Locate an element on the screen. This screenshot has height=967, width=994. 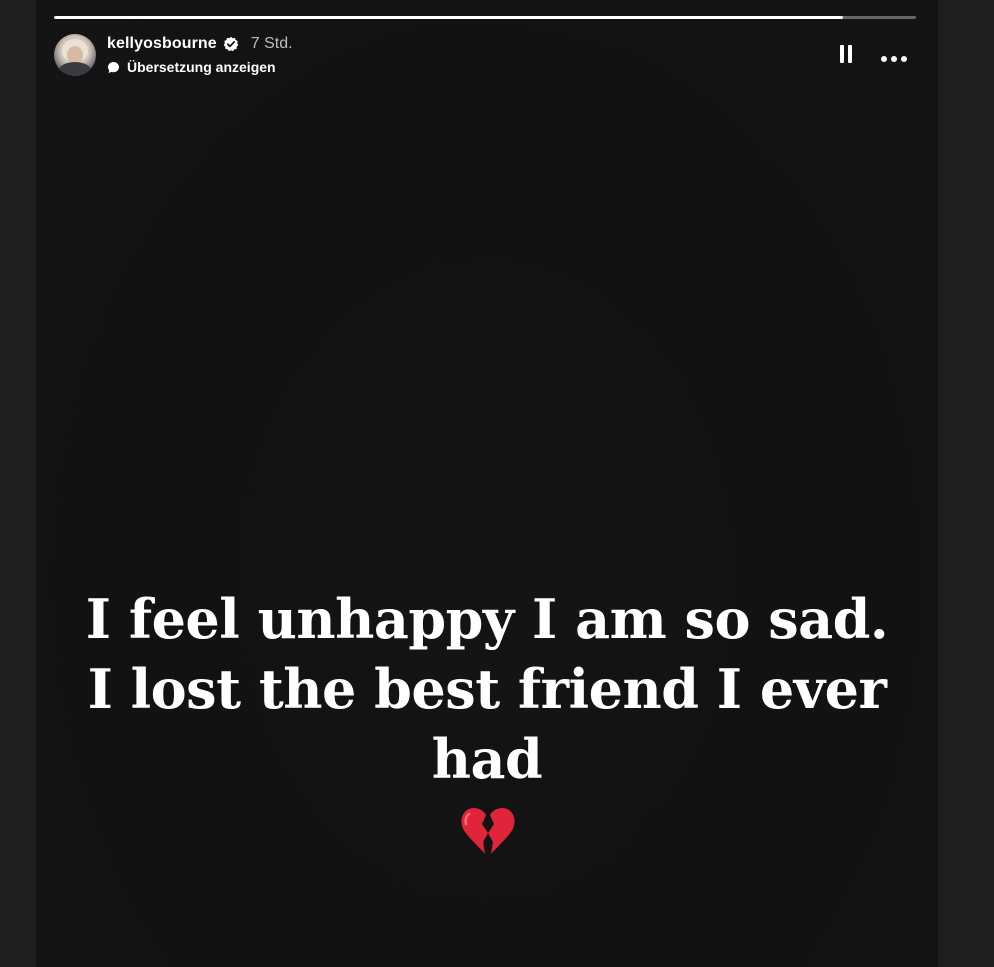
speech-bubble-icon is located at coordinates (113, 67).